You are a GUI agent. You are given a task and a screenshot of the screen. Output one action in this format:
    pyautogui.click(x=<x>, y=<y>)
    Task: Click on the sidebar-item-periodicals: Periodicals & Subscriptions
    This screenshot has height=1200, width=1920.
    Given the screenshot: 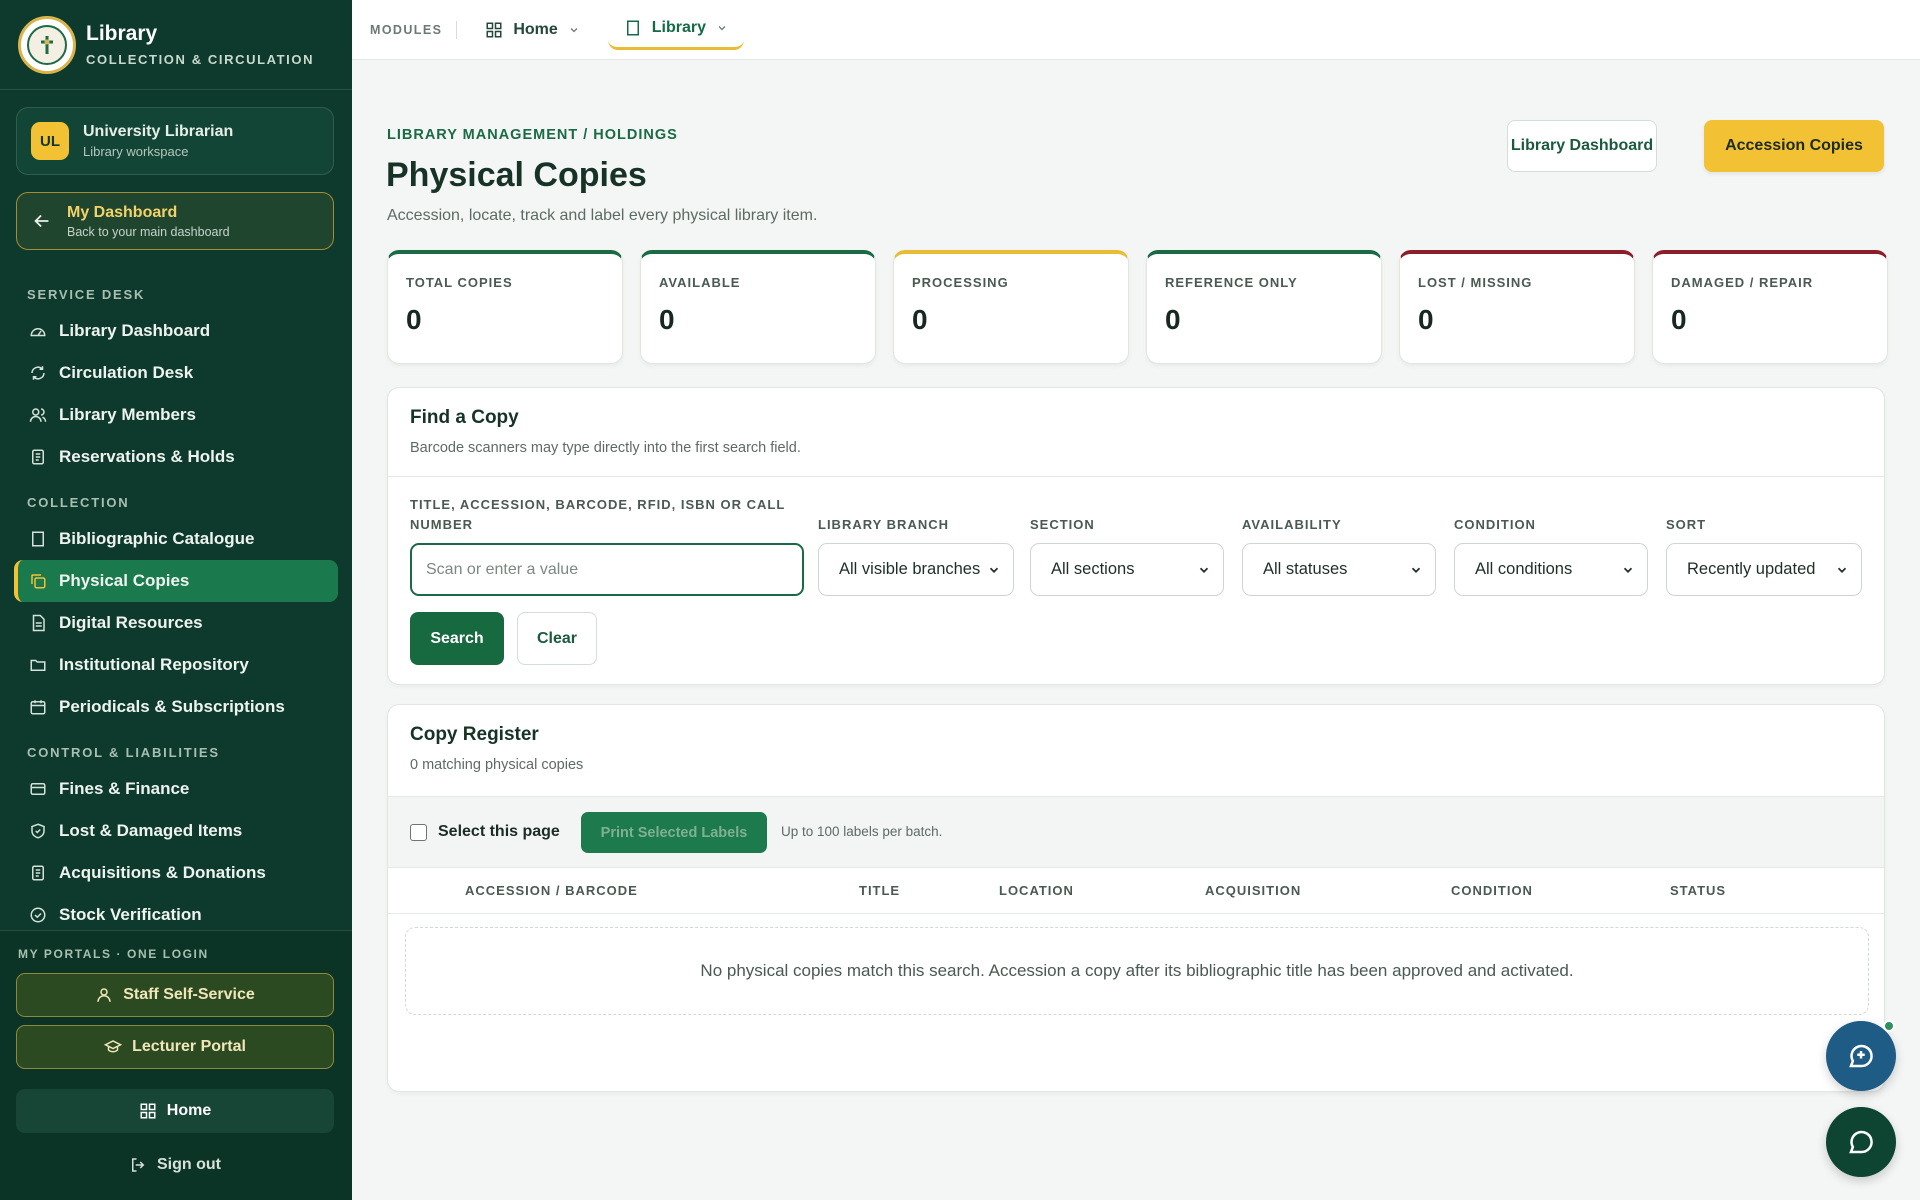 What is the action you would take?
    pyautogui.click(x=176, y=707)
    